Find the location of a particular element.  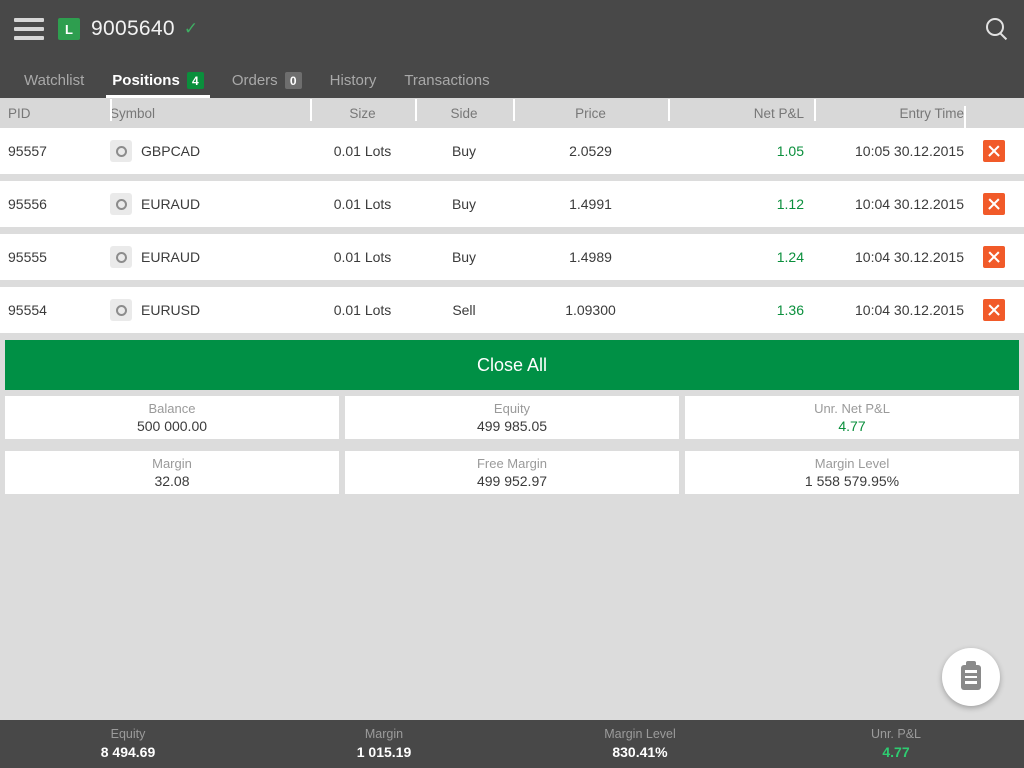

status-label: Margin Level is located at coordinates (640, 734).